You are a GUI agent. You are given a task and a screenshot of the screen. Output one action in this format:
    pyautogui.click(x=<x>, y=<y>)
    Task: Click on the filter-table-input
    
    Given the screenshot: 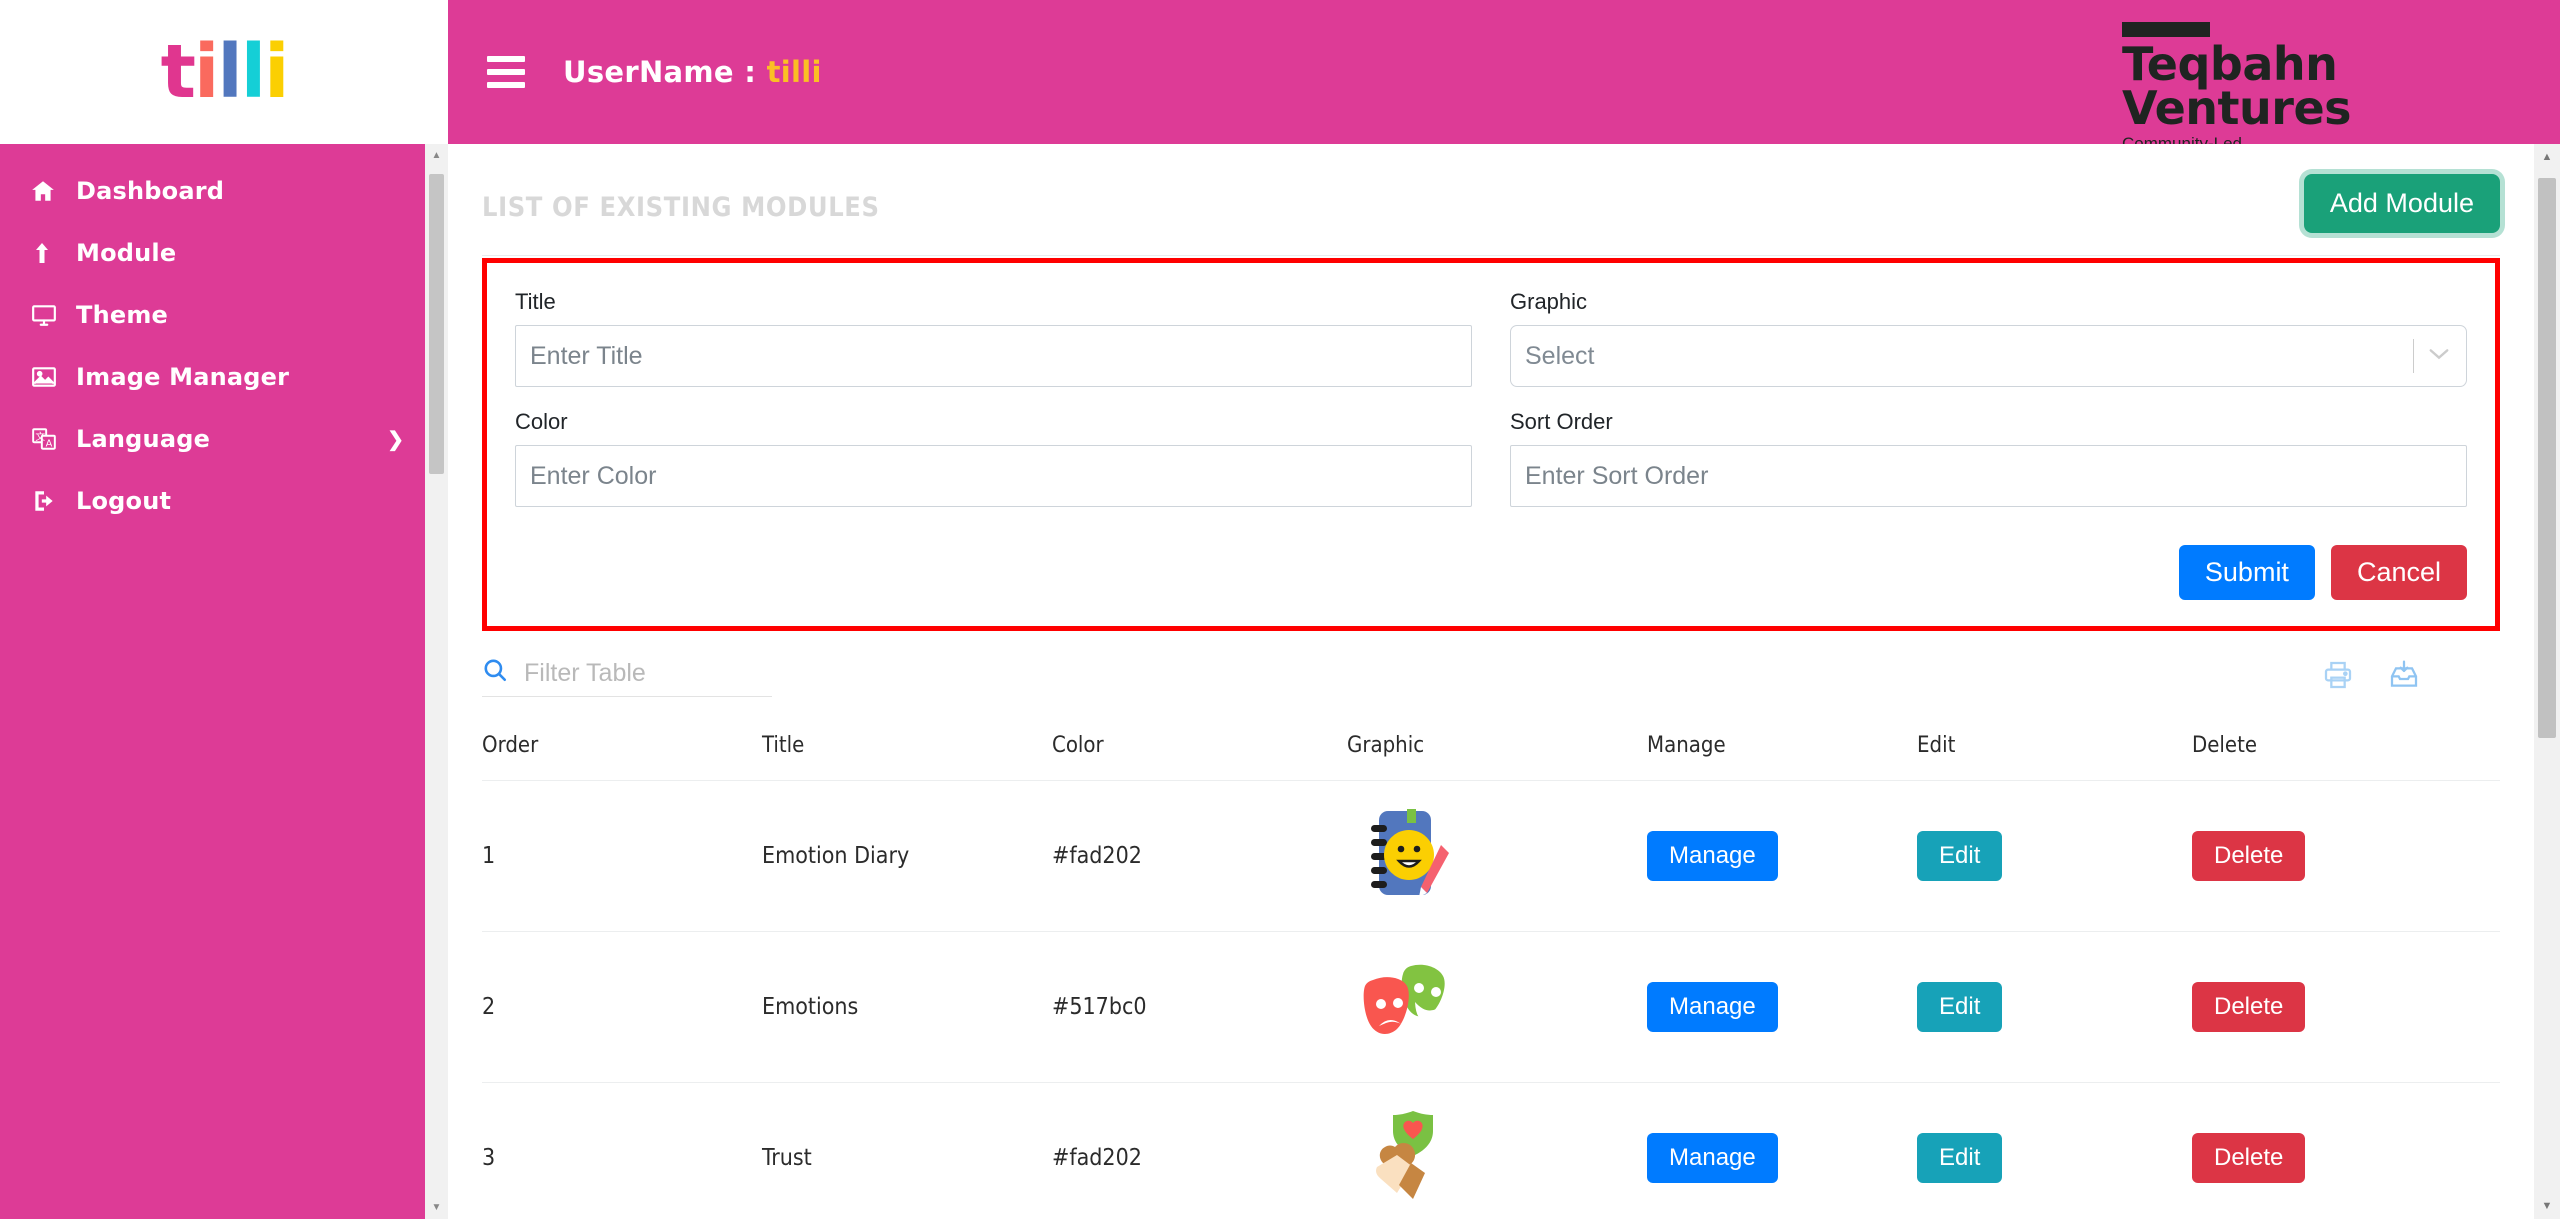 What is the action you would take?
    pyautogui.click(x=639, y=673)
    